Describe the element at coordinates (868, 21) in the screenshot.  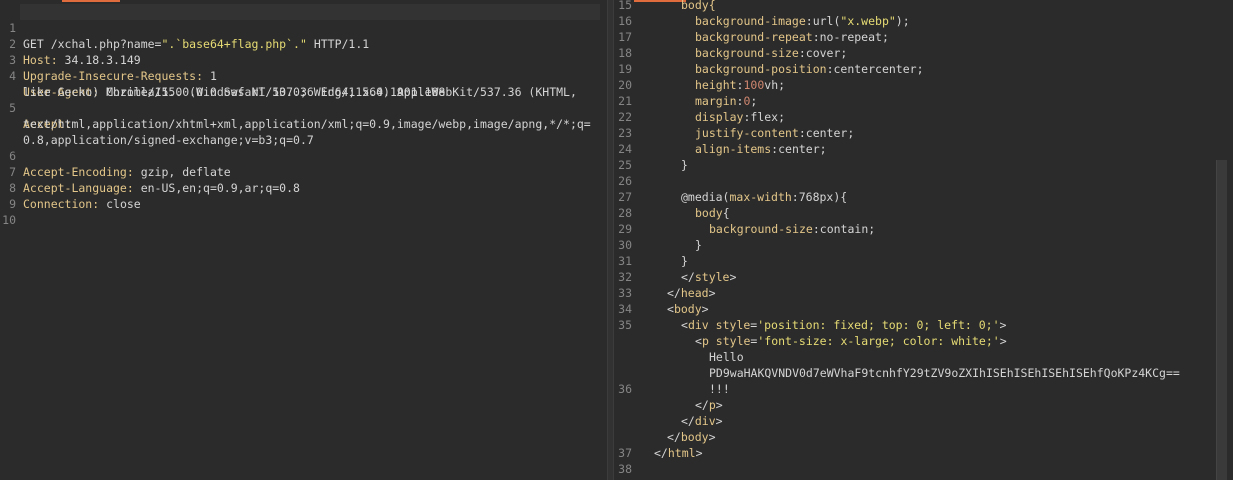
I see `css-string: "x.webp"` at that location.